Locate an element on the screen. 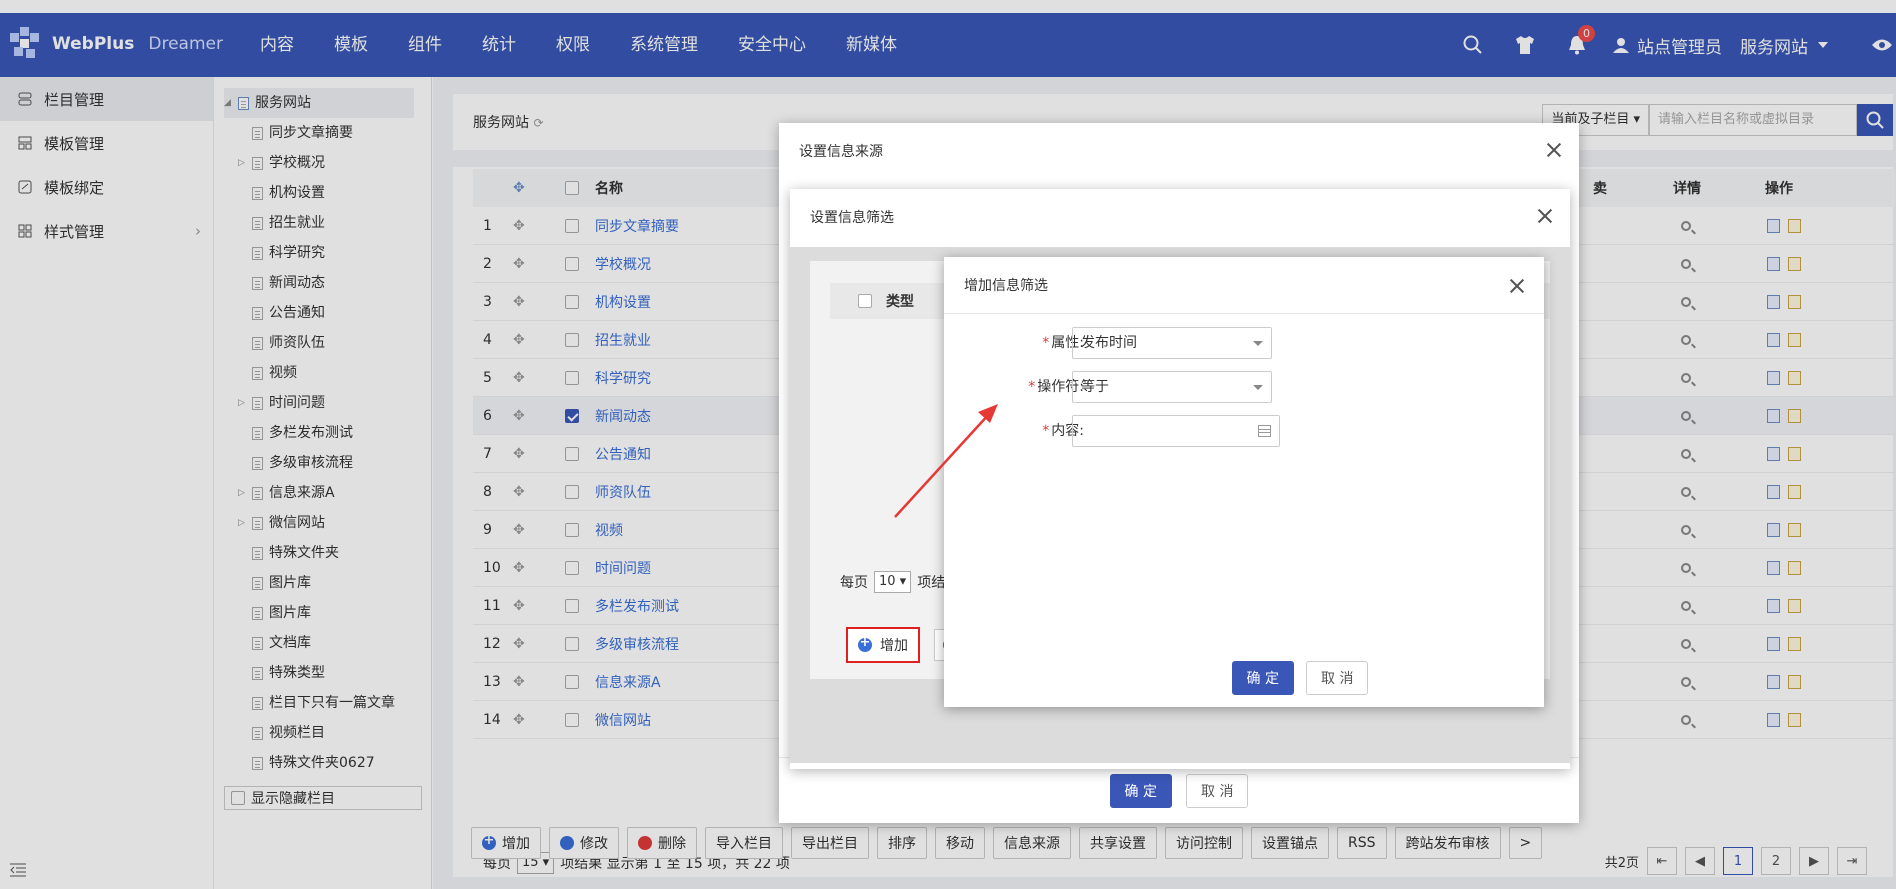  dialog-header: 增加信息筛选 is located at coordinates (1244, 285).